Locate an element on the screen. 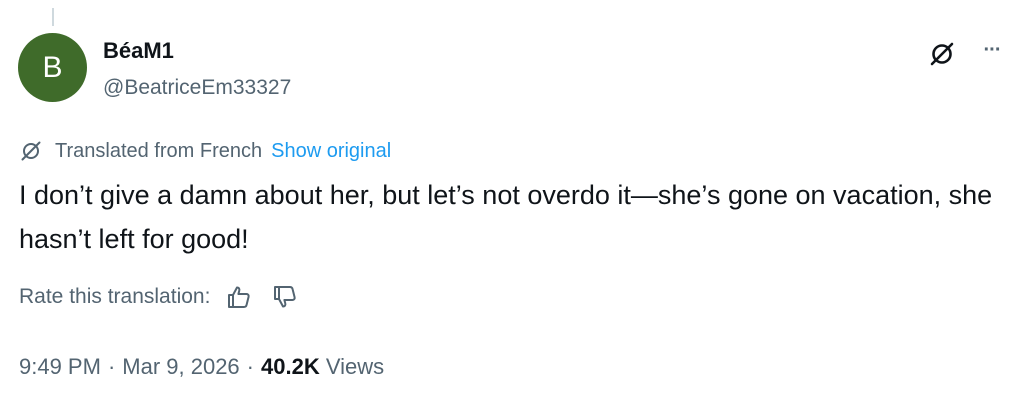  more-horizontal-icon: ··· is located at coordinates (992, 49).